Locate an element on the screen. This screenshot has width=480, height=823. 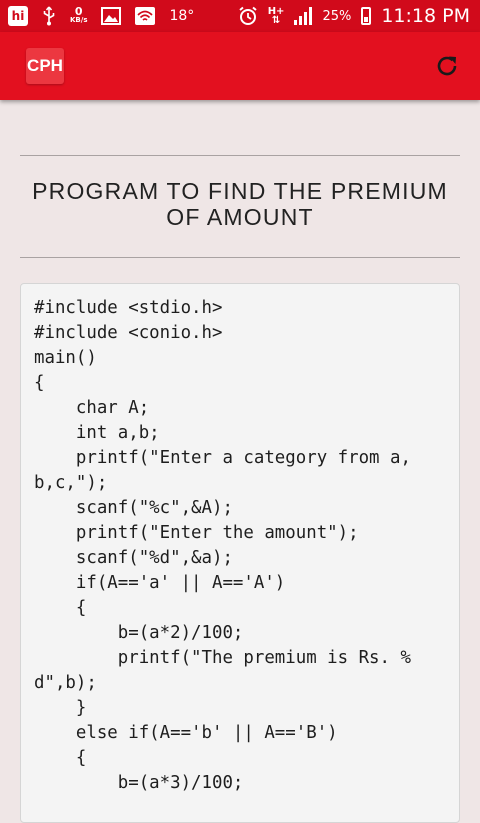
page-title: PROGRAM TO FIND THE PREMIUM OF AMOUNT is located at coordinates (240, 204).